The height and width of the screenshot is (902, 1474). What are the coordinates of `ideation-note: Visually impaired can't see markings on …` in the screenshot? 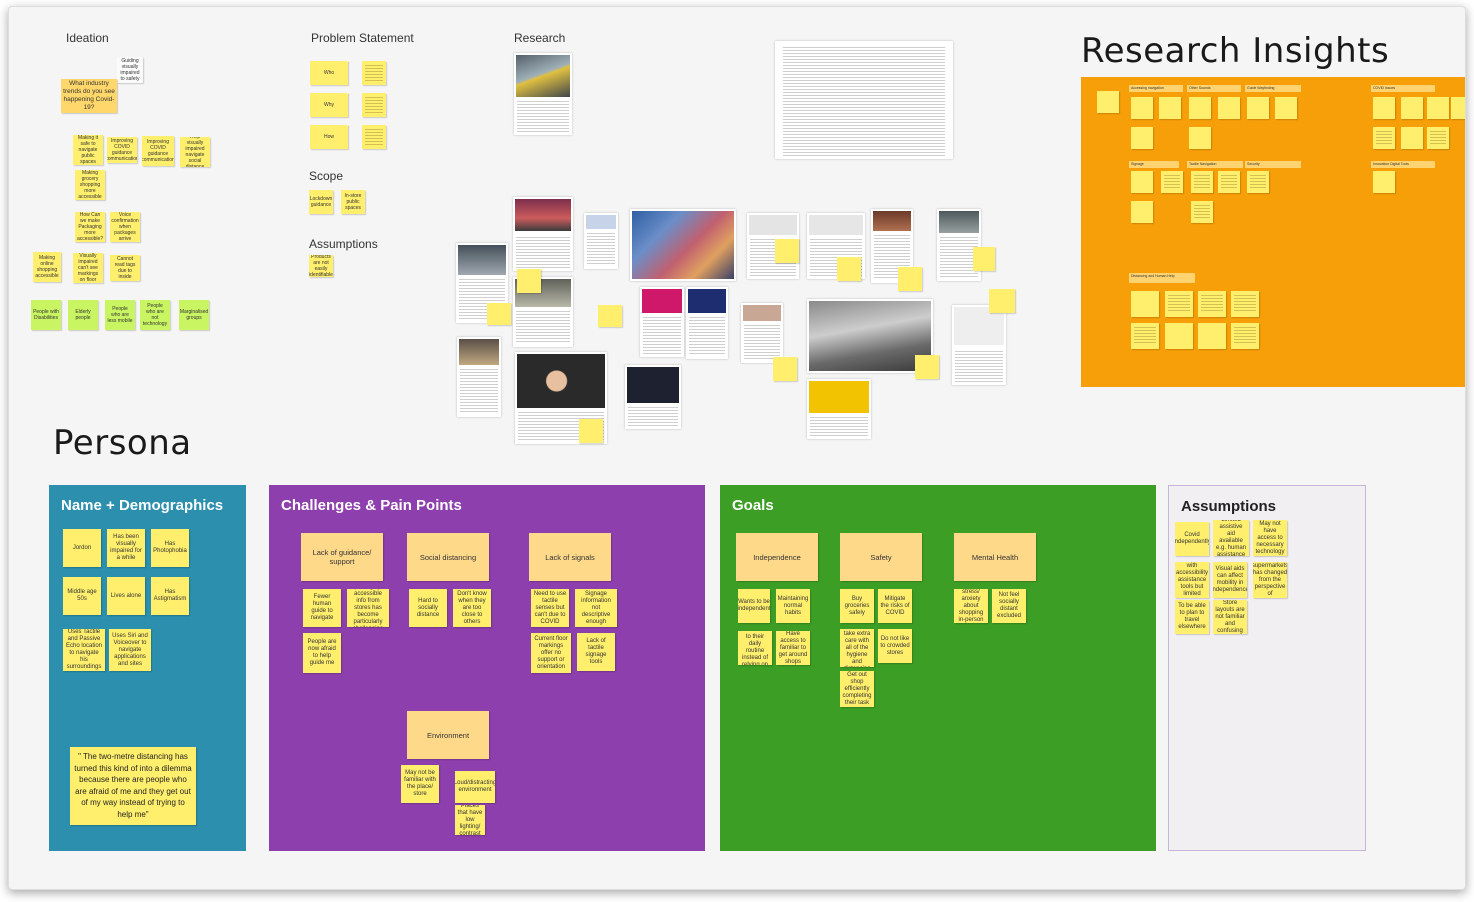 It's located at (88, 268).